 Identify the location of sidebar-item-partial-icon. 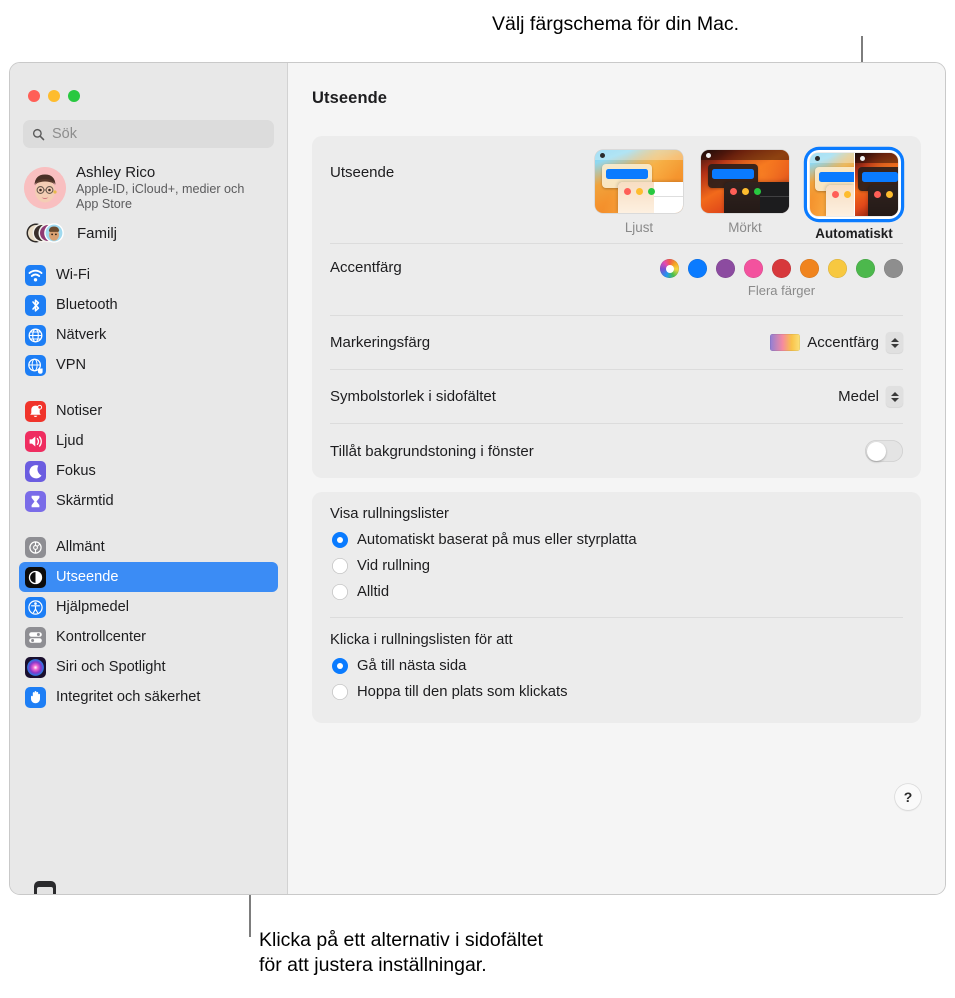
(45, 887).